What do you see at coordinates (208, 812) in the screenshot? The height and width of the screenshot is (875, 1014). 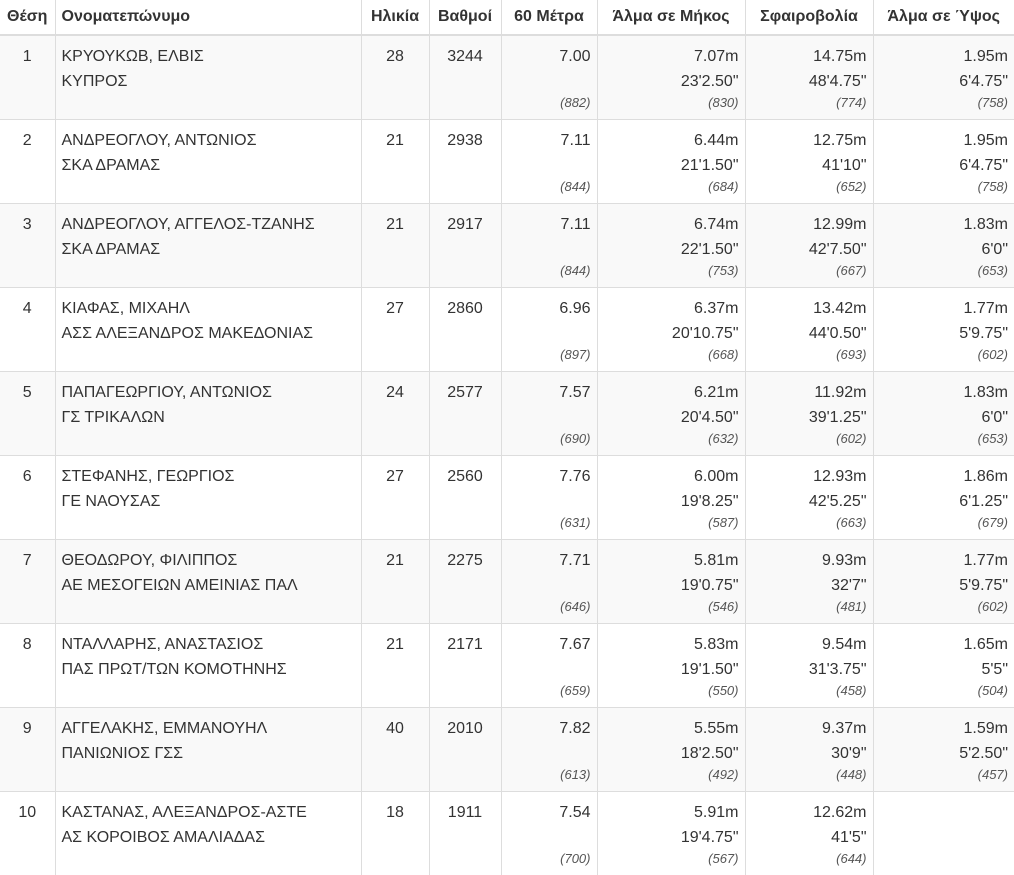 I see `athlete-name: ΚΑΣΤΑΝΑΣ, ΑΛΕΞΑΝΔΡΟΣ-ΑΣΤΕ` at bounding box center [208, 812].